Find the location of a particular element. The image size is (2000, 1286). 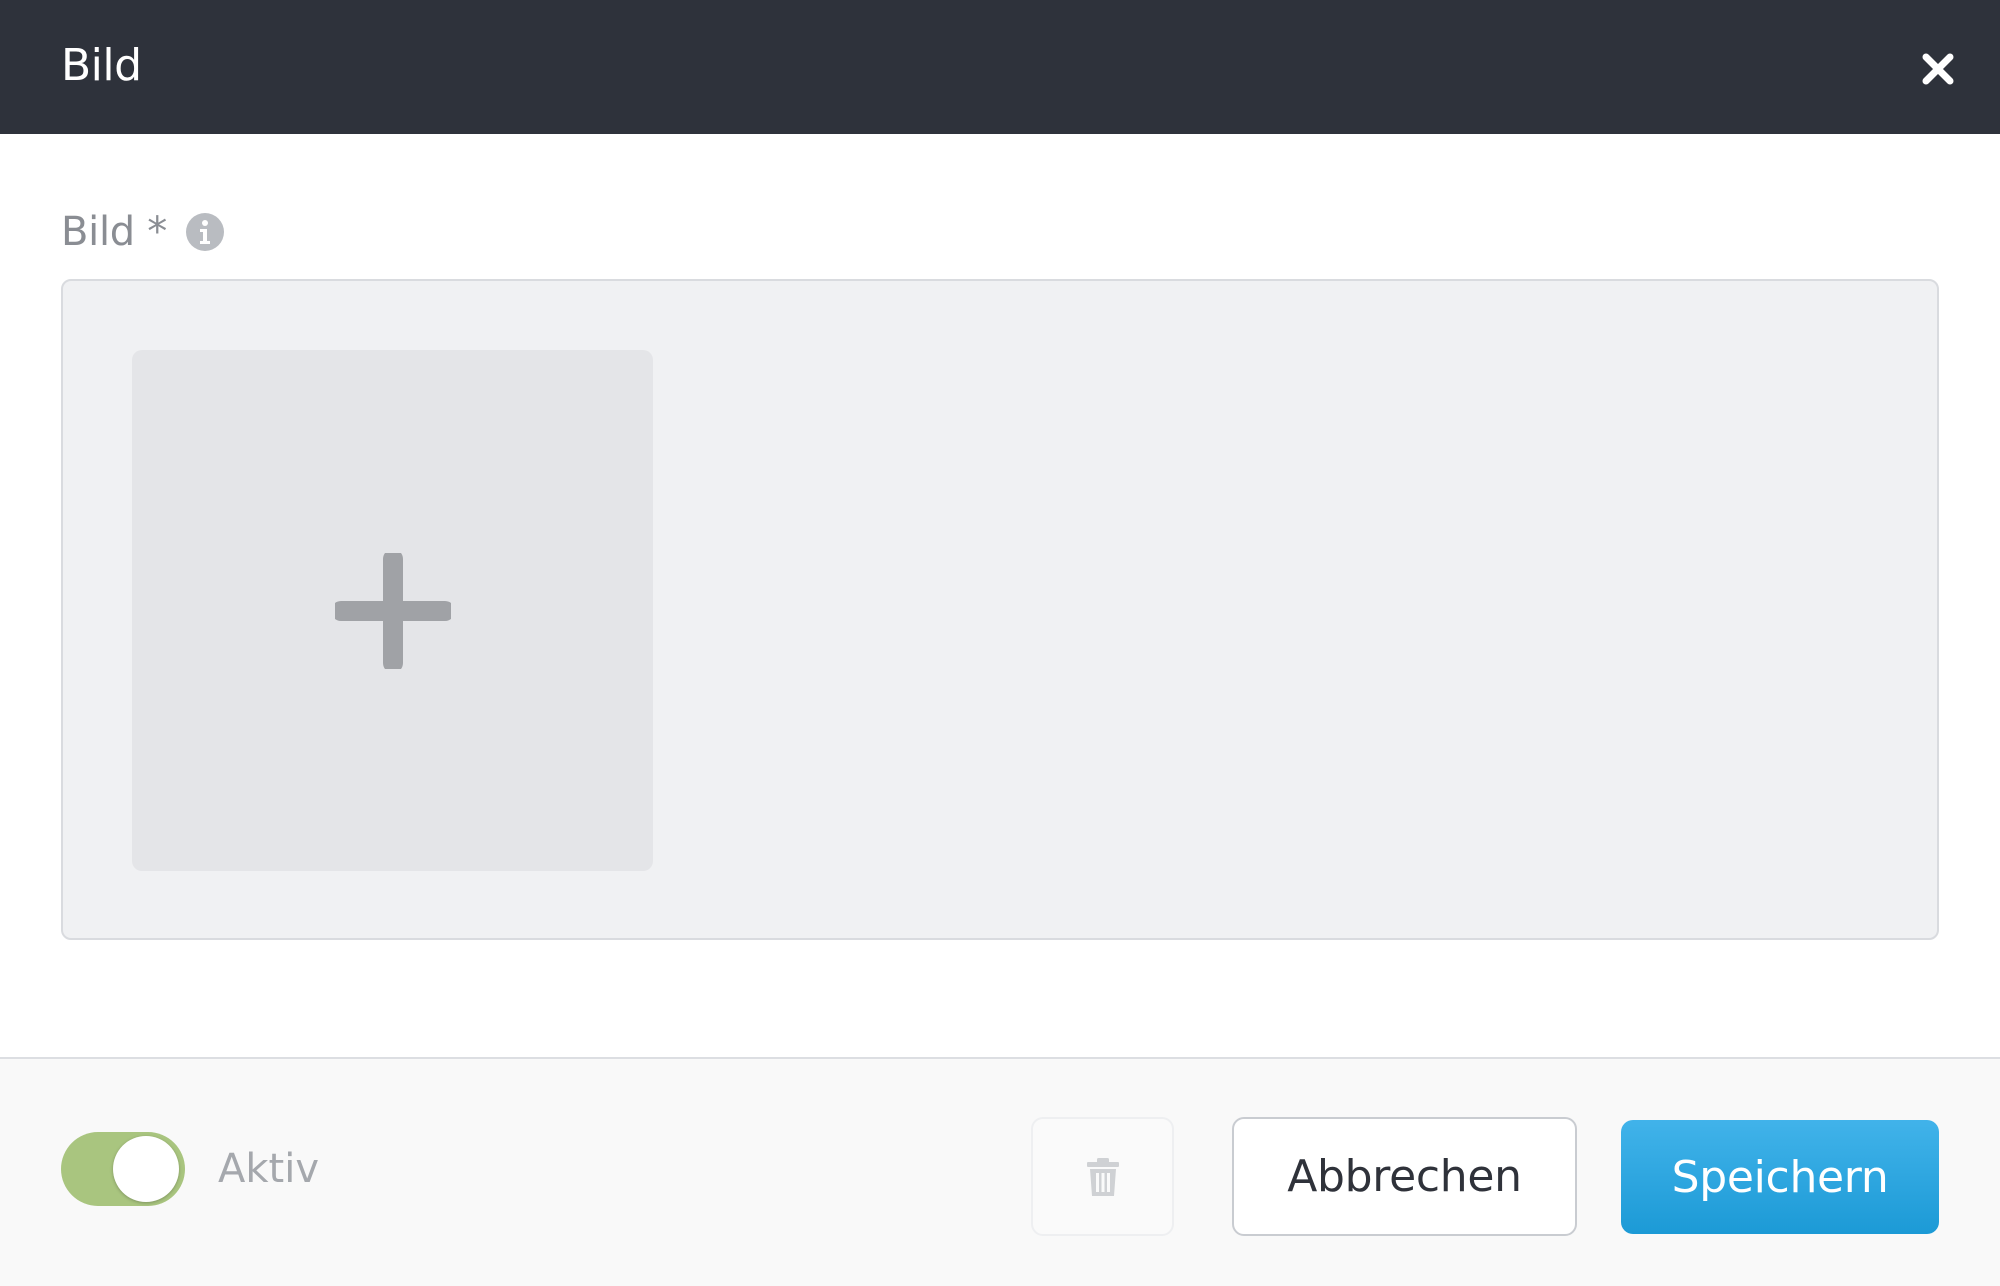

plus-icon is located at coordinates (392, 610).